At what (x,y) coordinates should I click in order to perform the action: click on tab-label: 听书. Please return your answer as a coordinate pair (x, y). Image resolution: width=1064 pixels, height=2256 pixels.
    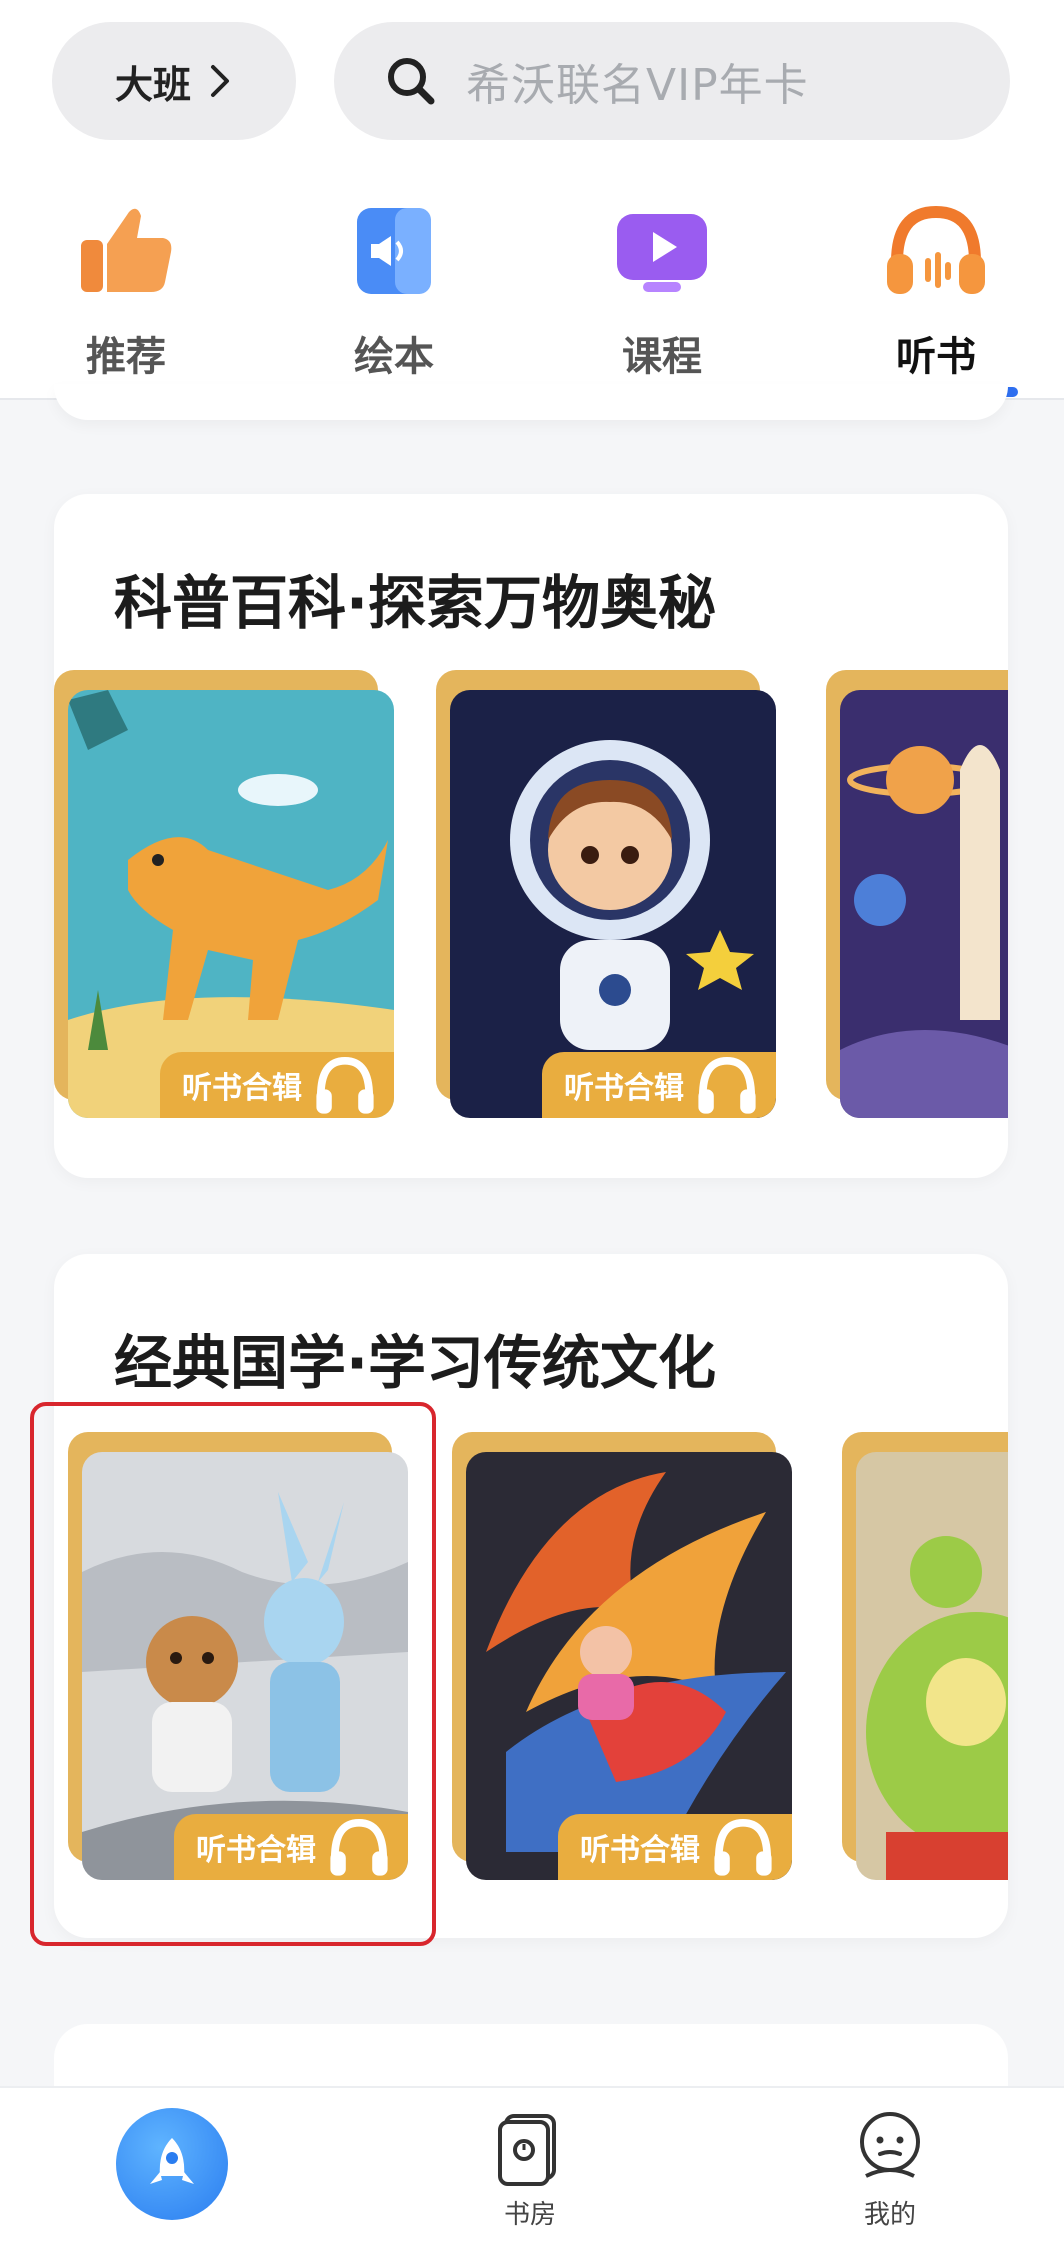
    Looking at the image, I should click on (936, 357).